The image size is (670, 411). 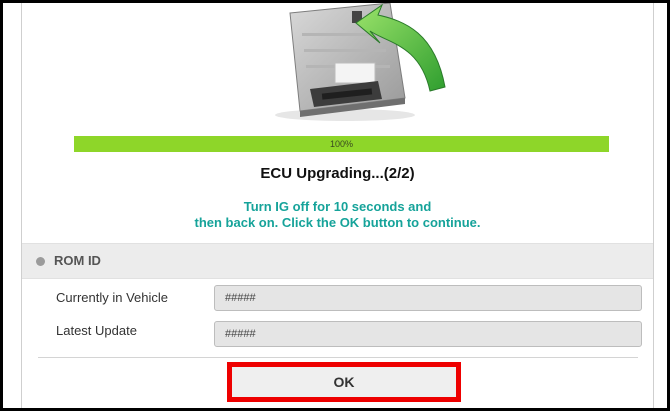 What do you see at coordinates (40, 261) in the screenshot?
I see `bullet-icon` at bounding box center [40, 261].